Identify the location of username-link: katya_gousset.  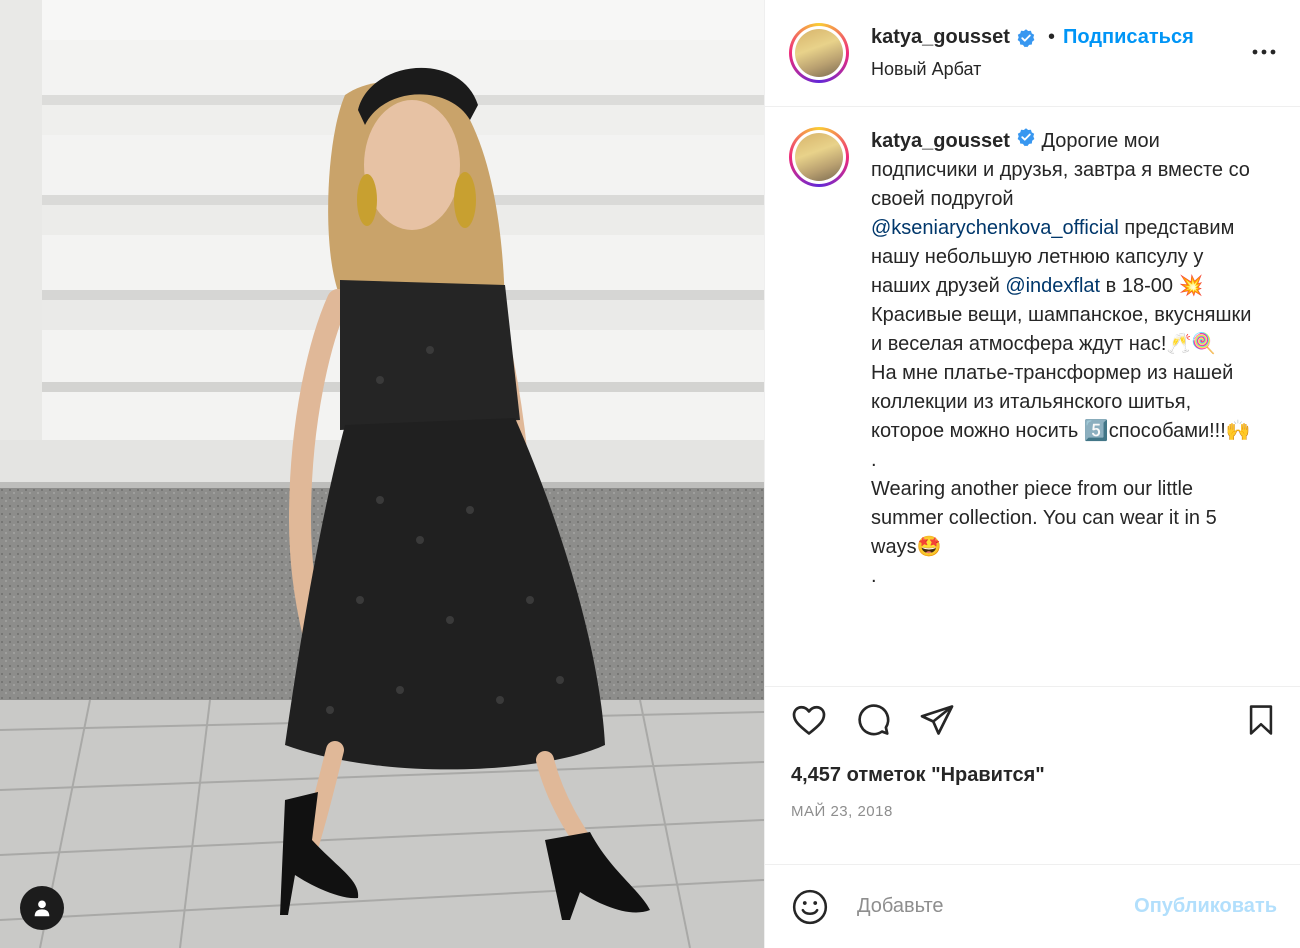
(940, 37).